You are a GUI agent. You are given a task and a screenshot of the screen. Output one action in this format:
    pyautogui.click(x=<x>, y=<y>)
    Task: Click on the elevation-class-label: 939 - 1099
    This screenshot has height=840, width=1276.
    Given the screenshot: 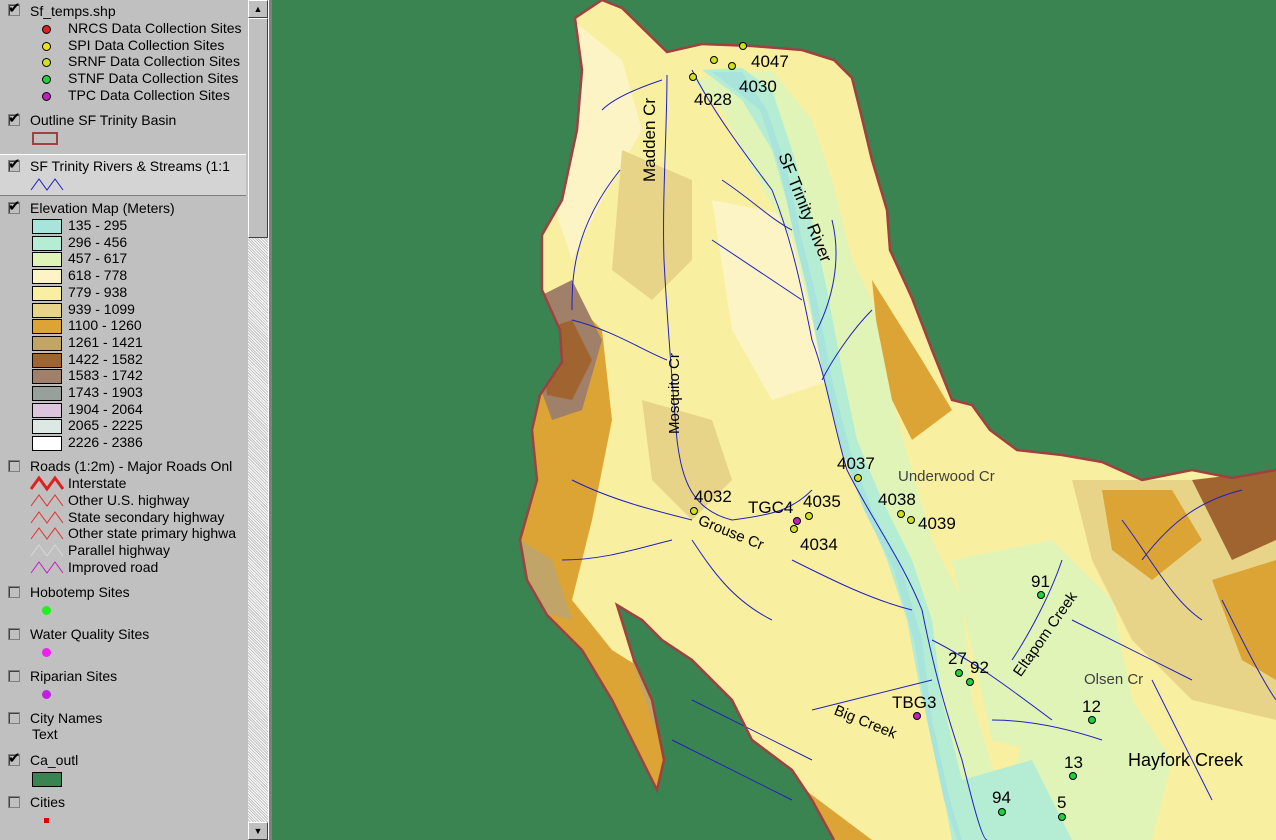 What is the action you would take?
    pyautogui.click(x=101, y=308)
    